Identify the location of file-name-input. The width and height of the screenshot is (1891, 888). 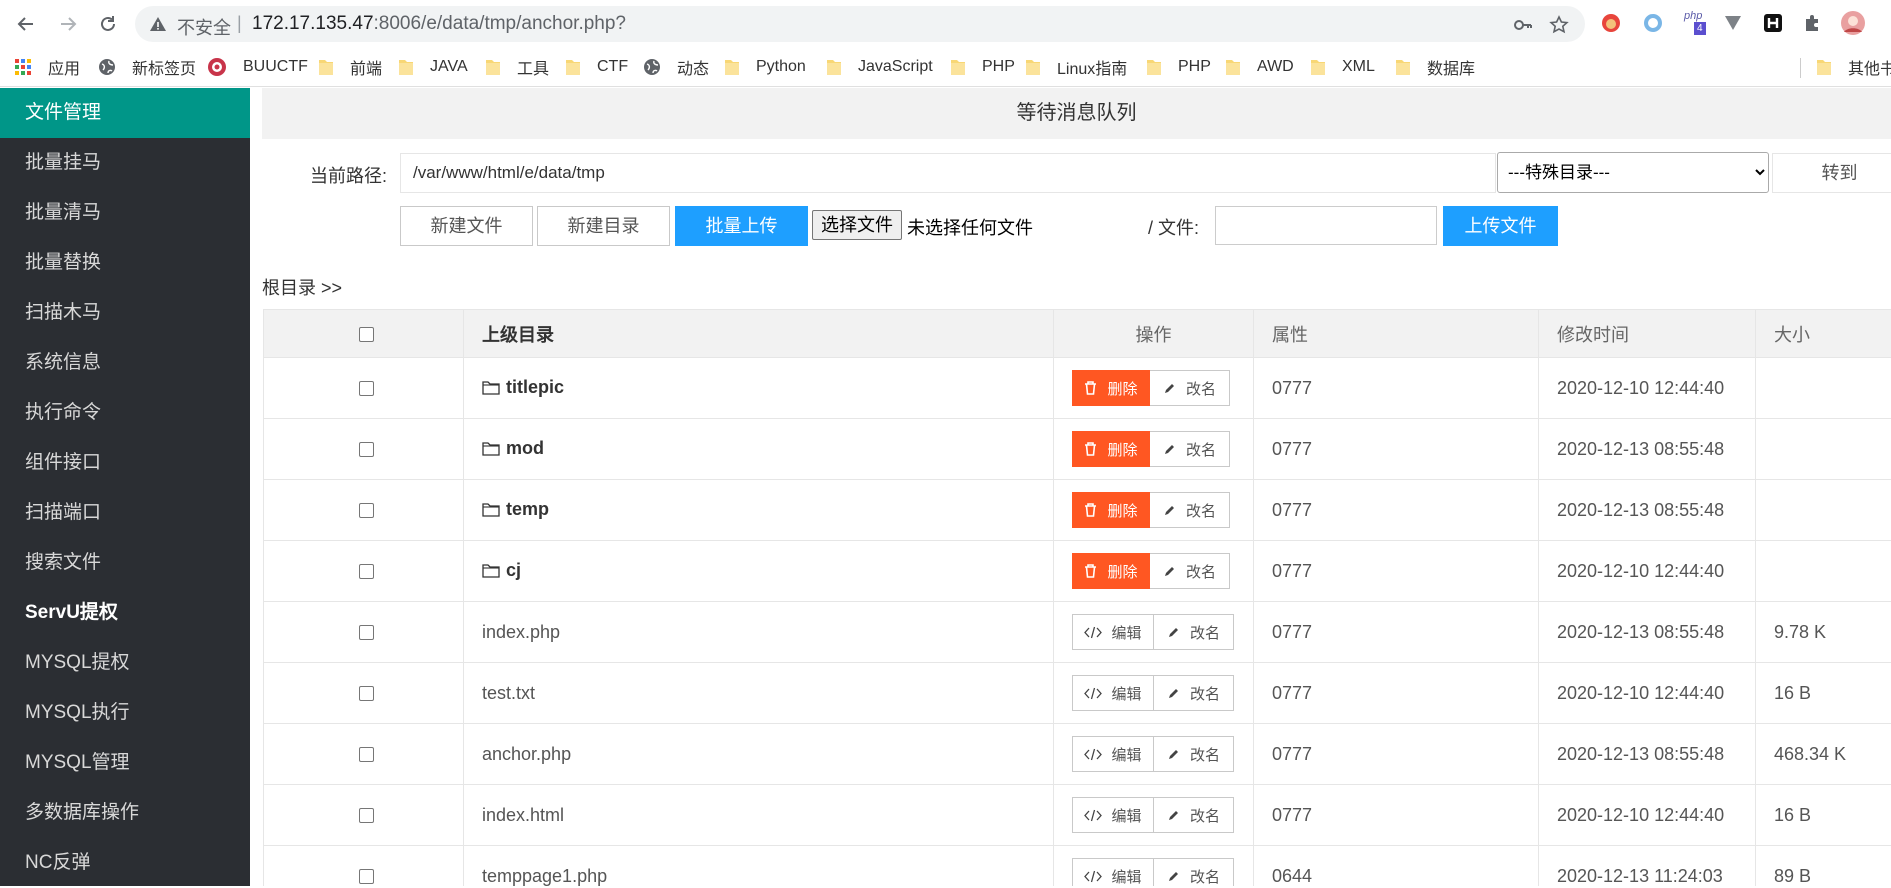
(1326, 225).